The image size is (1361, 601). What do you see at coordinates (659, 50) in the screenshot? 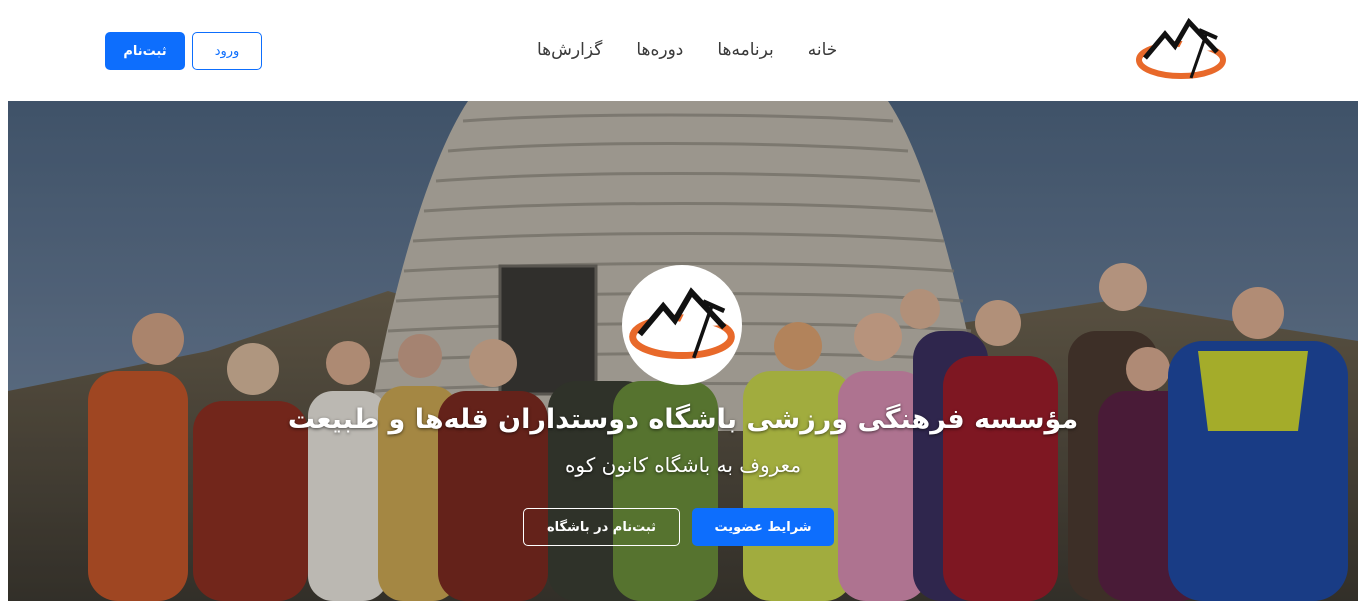
I see `nav-item-courses: دوره‌ها` at bounding box center [659, 50].